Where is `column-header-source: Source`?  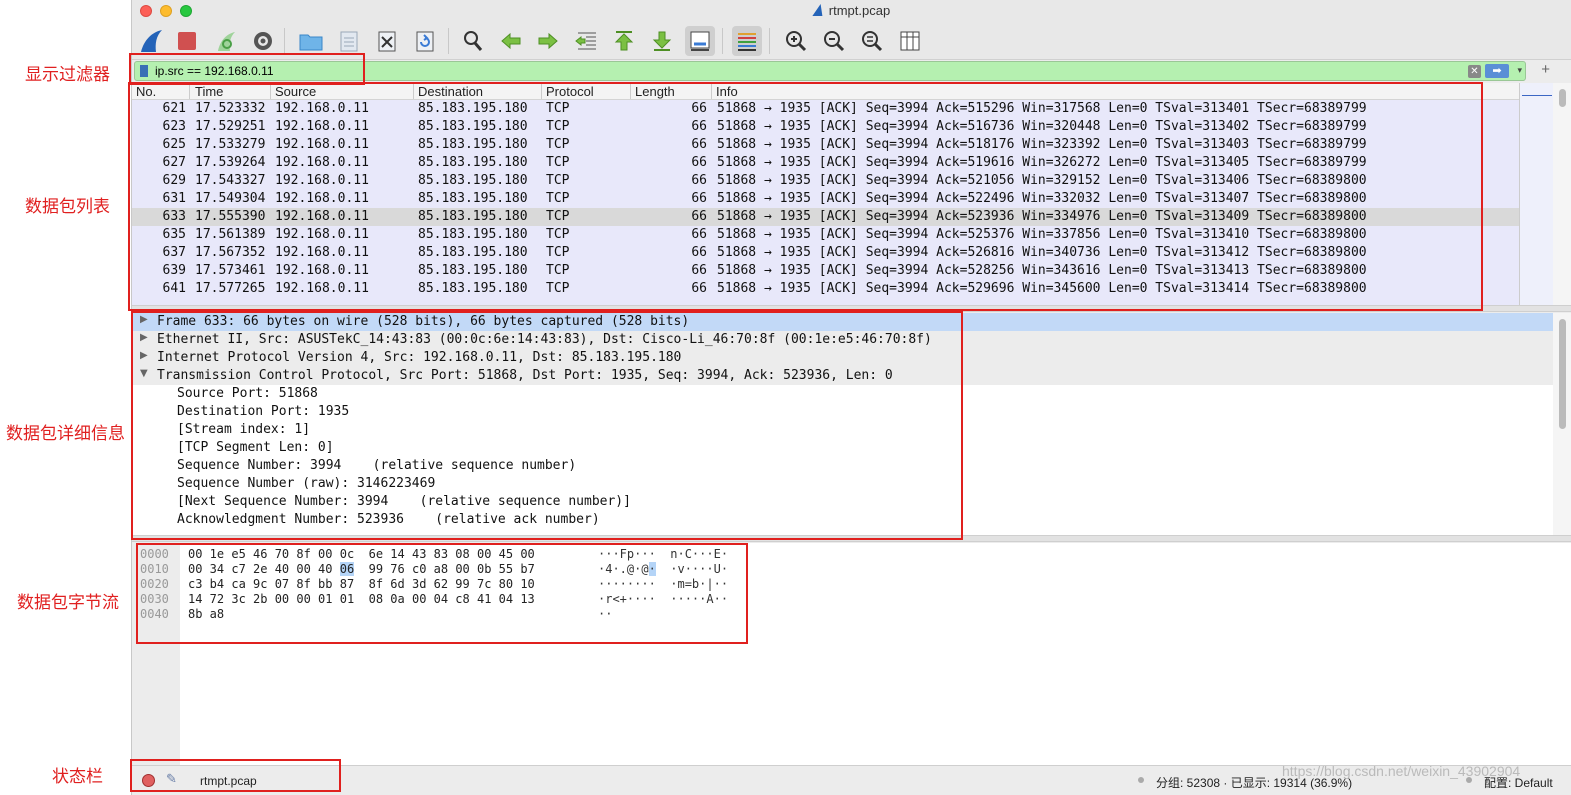 column-header-source: Source is located at coordinates (295, 91).